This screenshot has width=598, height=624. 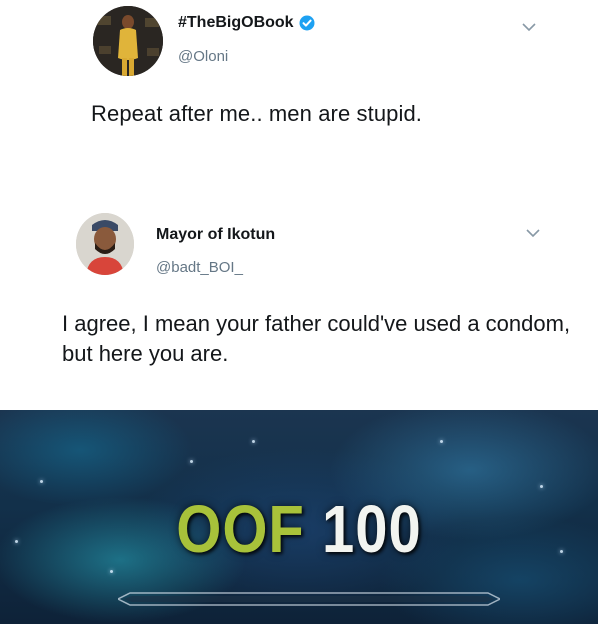 I want to click on display-name: Mayor of Ikotun, so click(x=215, y=235).